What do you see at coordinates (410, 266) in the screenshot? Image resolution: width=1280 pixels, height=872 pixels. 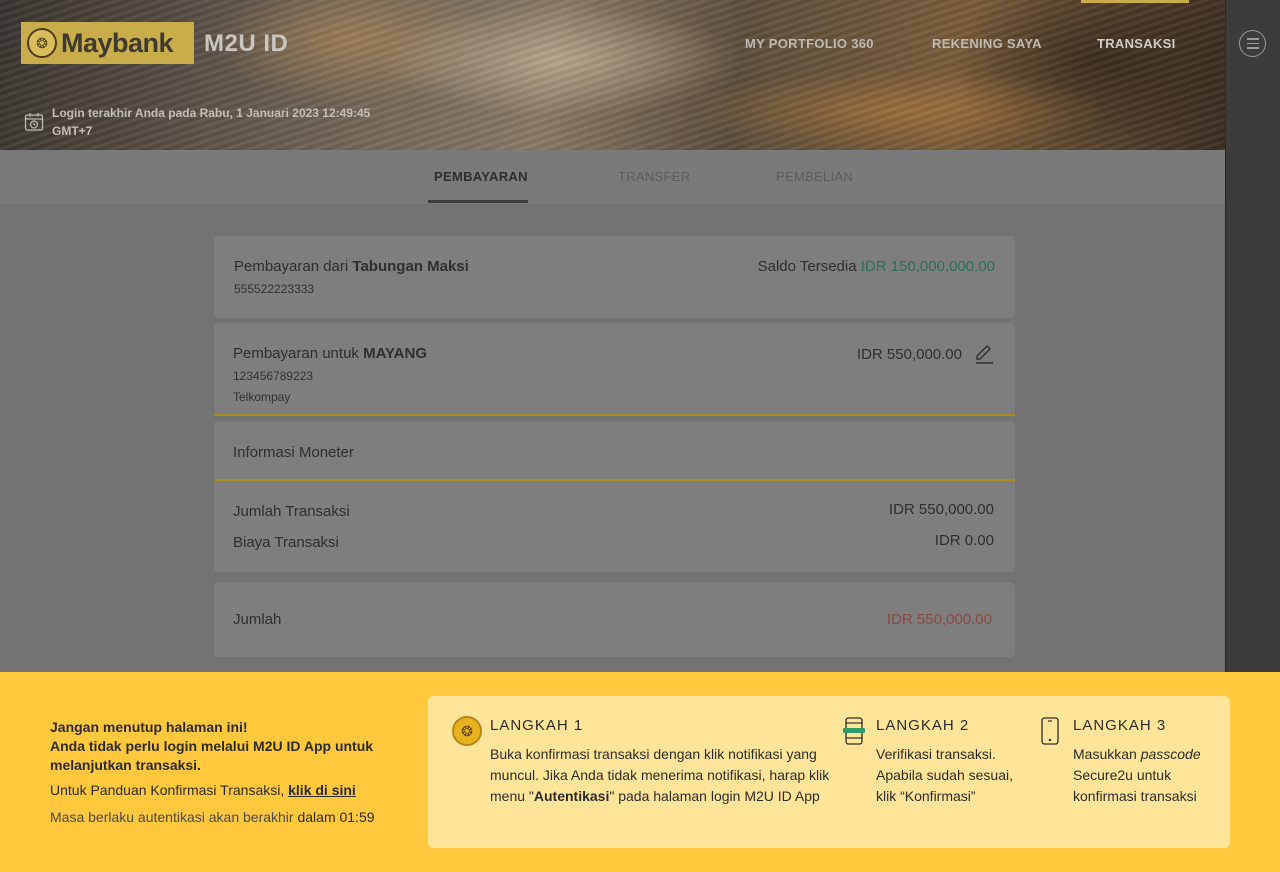 I see `source-account-name: Tabungan Maksi` at bounding box center [410, 266].